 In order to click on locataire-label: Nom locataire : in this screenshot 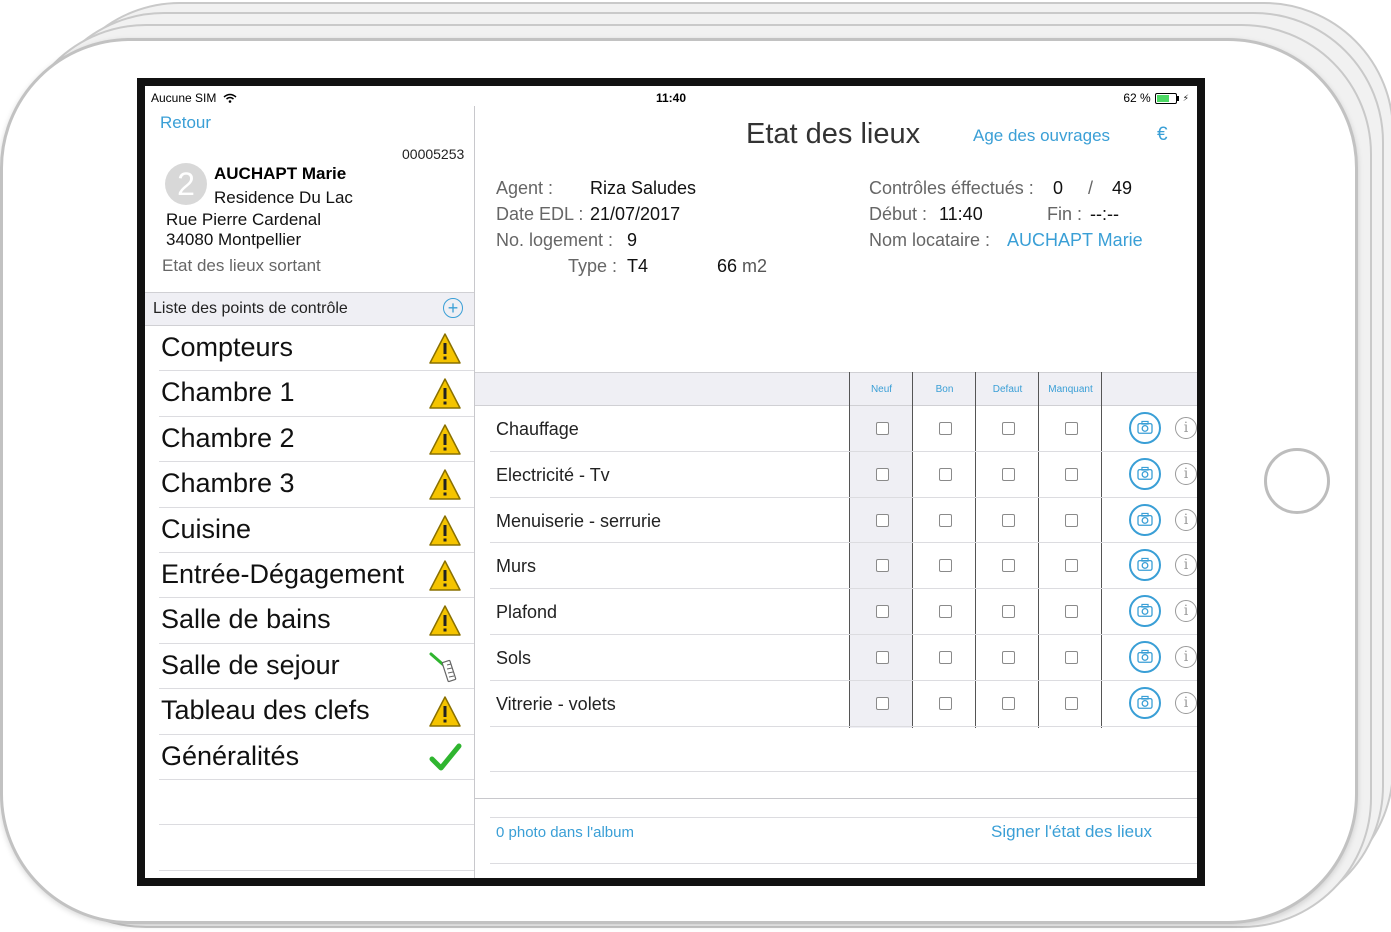, I will do `click(930, 240)`.